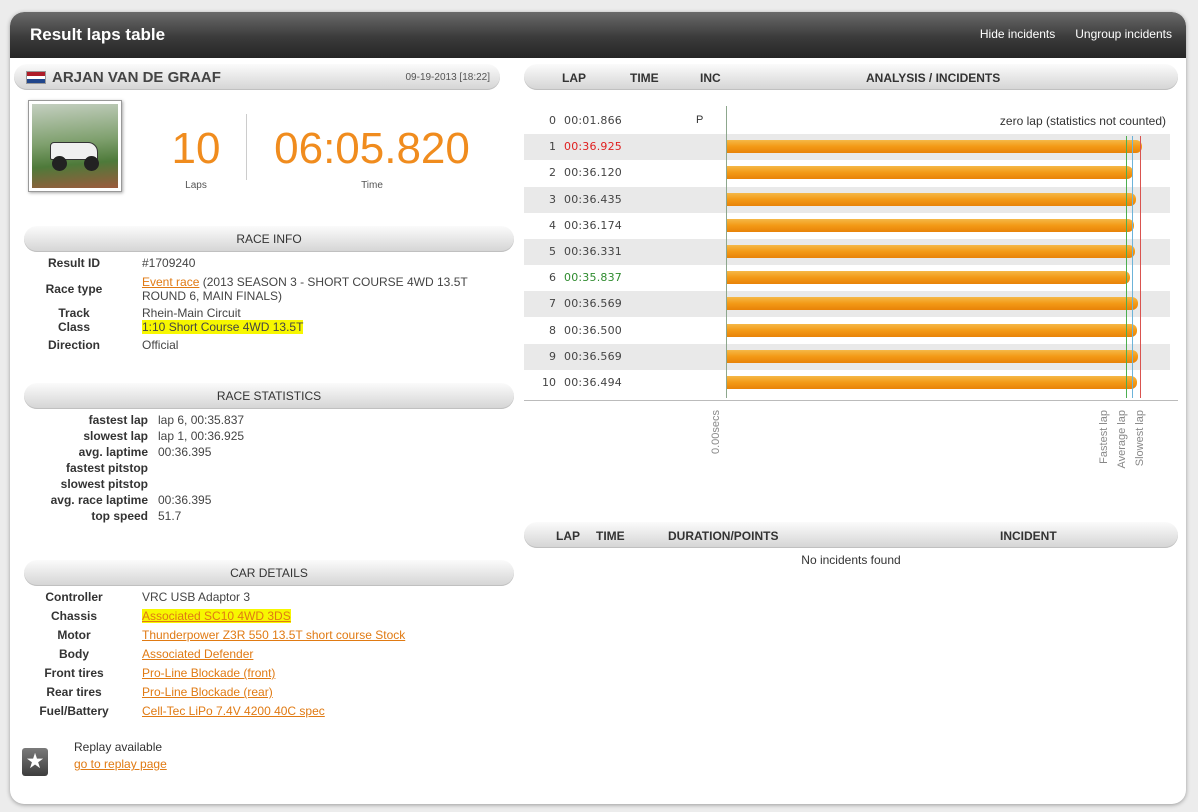 The width and height of the screenshot is (1198, 812). I want to click on lap-row: 10 00:36.494, so click(847, 383).